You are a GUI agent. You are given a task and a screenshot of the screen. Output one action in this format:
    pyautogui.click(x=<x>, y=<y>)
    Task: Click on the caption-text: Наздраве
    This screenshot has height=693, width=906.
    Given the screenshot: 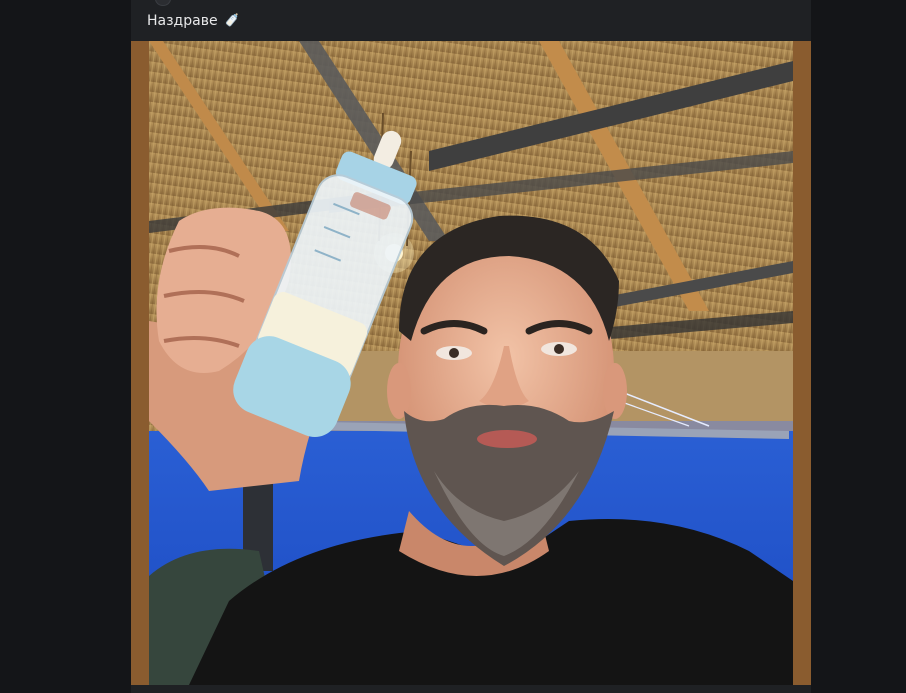 What is the action you would take?
    pyautogui.click(x=182, y=21)
    